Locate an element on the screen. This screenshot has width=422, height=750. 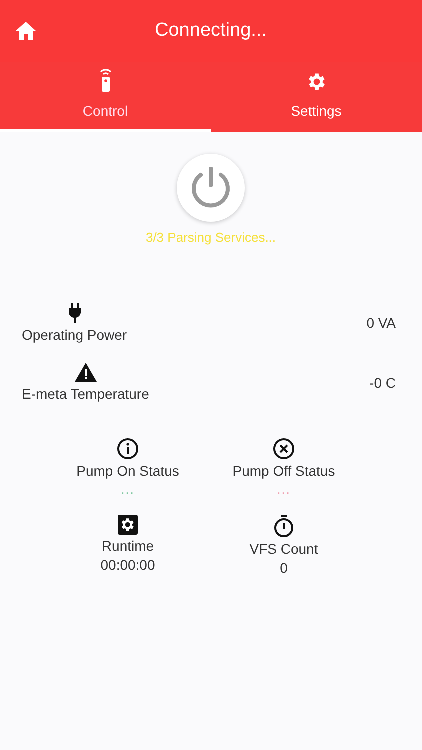
gear-icon is located at coordinates (128, 525).